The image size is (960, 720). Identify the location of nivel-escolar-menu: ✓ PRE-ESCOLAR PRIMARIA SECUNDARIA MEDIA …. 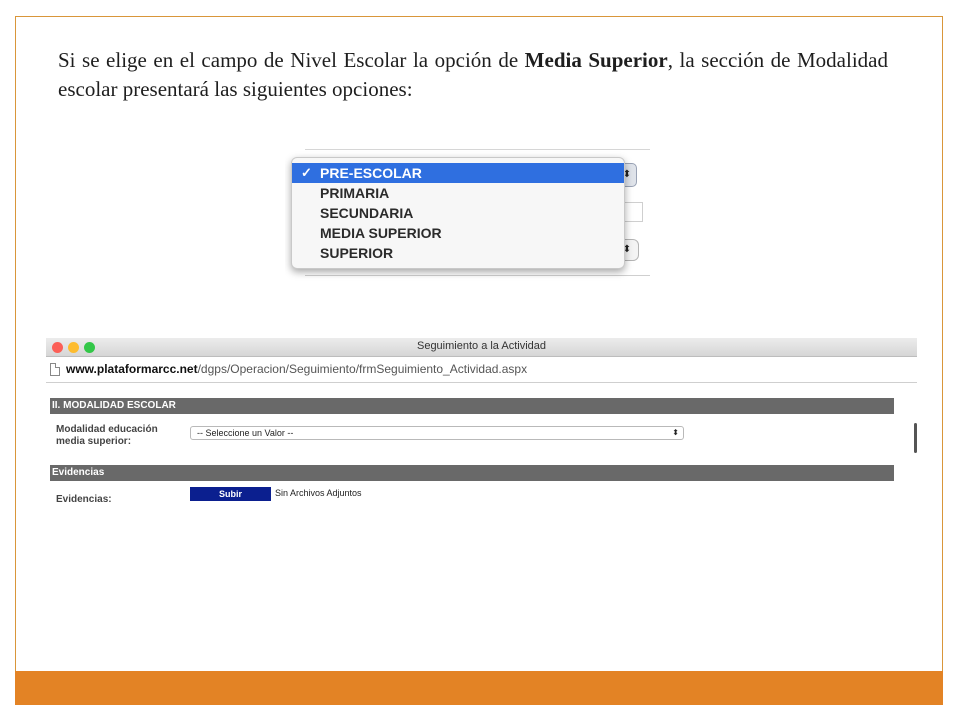
(458, 213).